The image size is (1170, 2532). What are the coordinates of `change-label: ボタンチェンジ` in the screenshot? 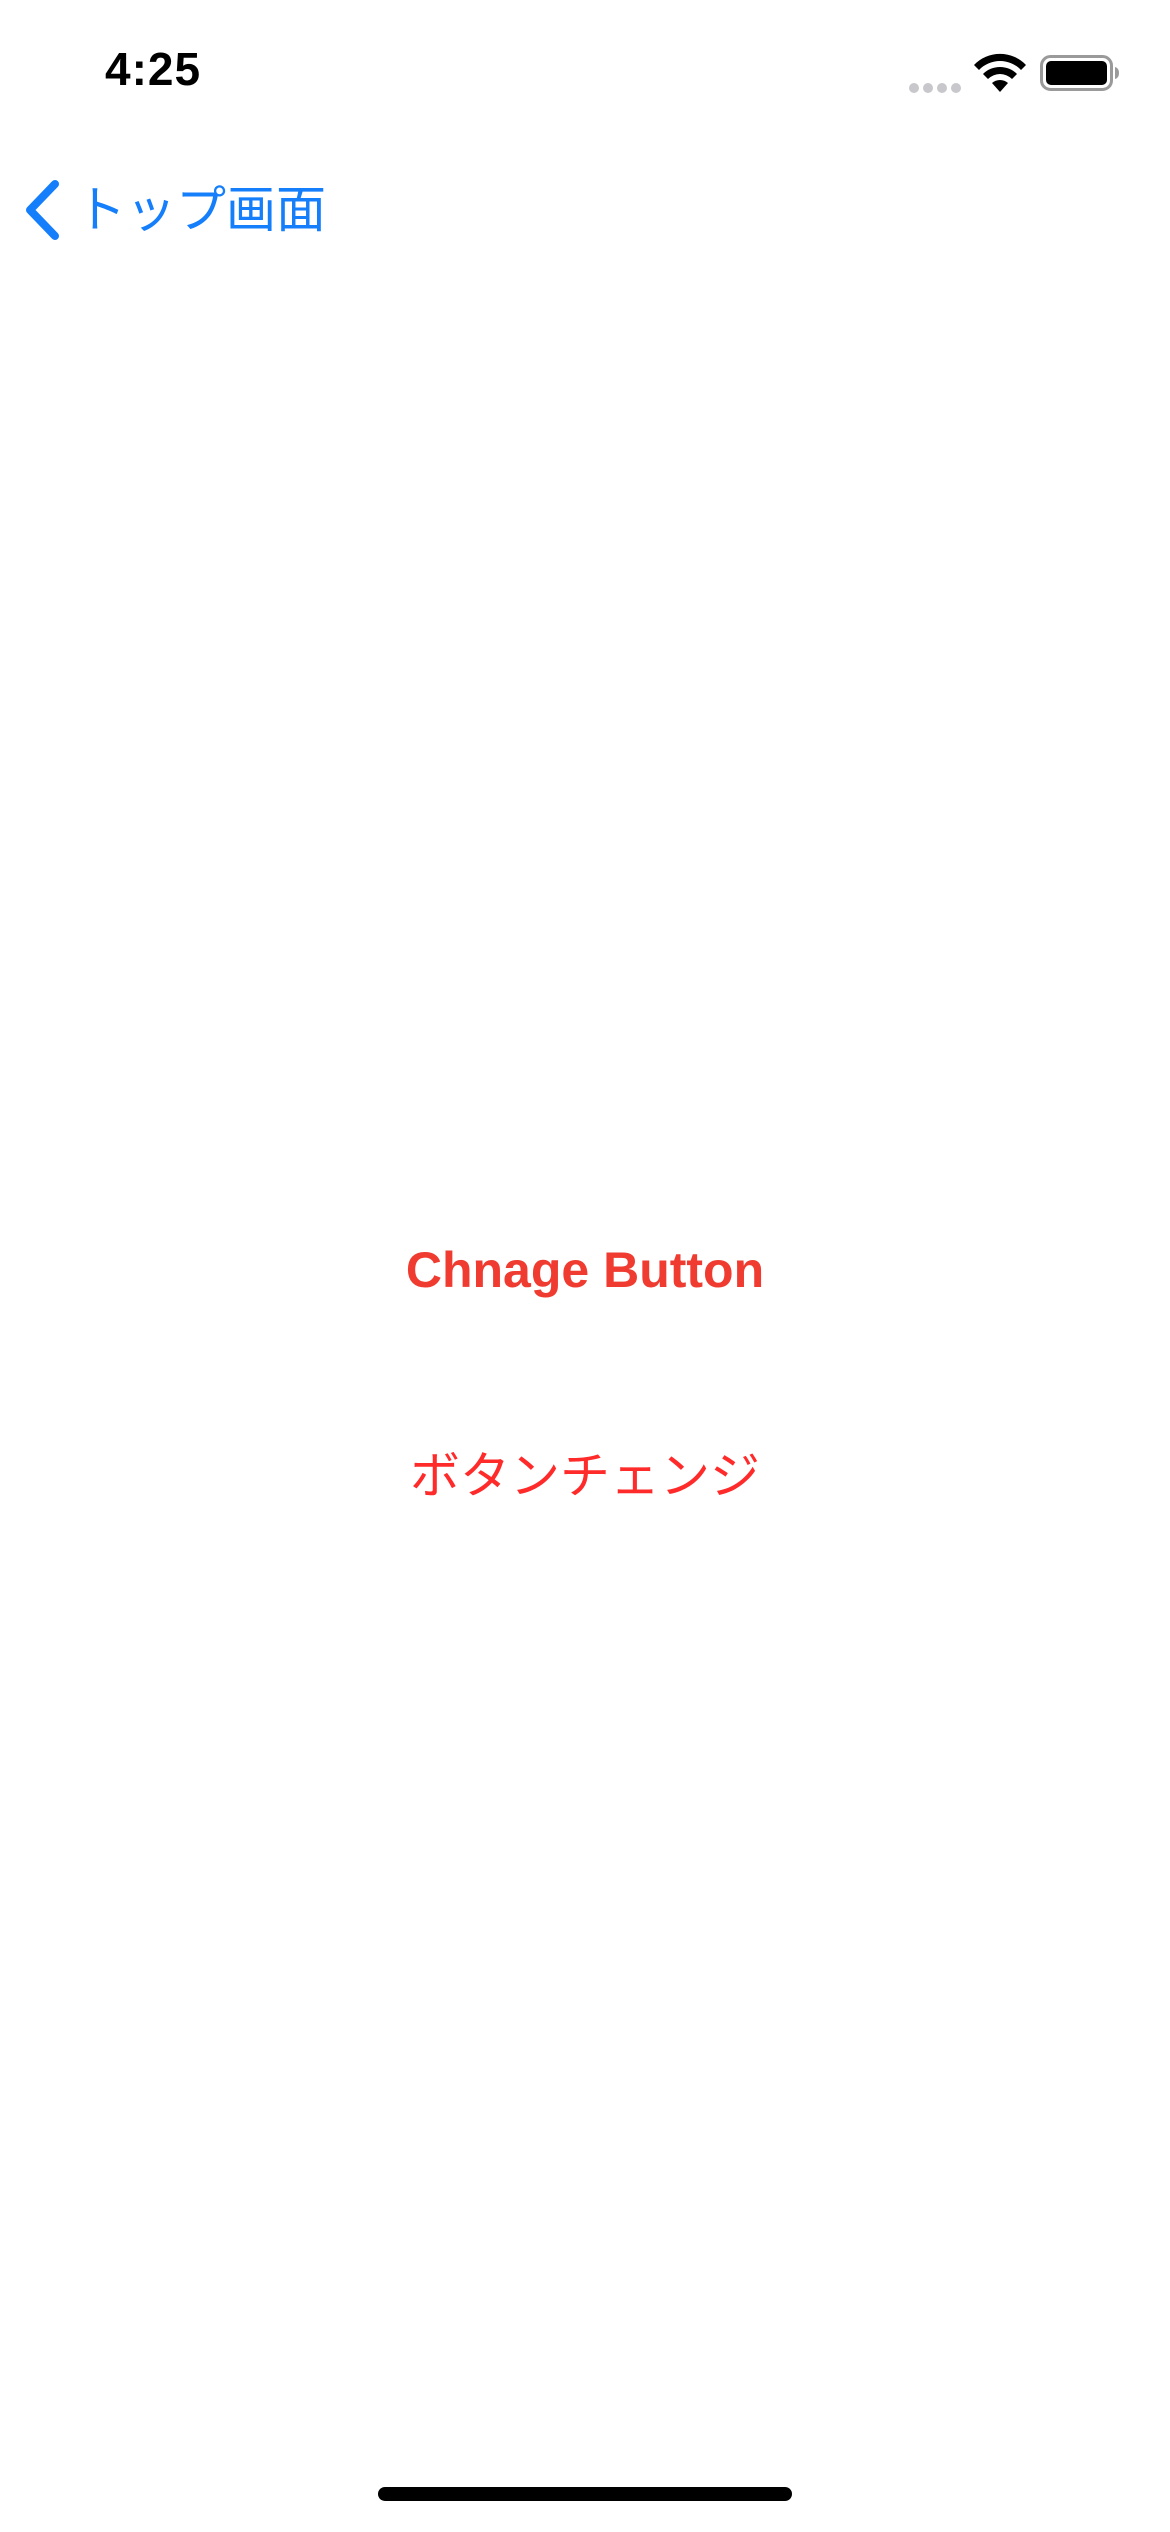 It's located at (585, 1476).